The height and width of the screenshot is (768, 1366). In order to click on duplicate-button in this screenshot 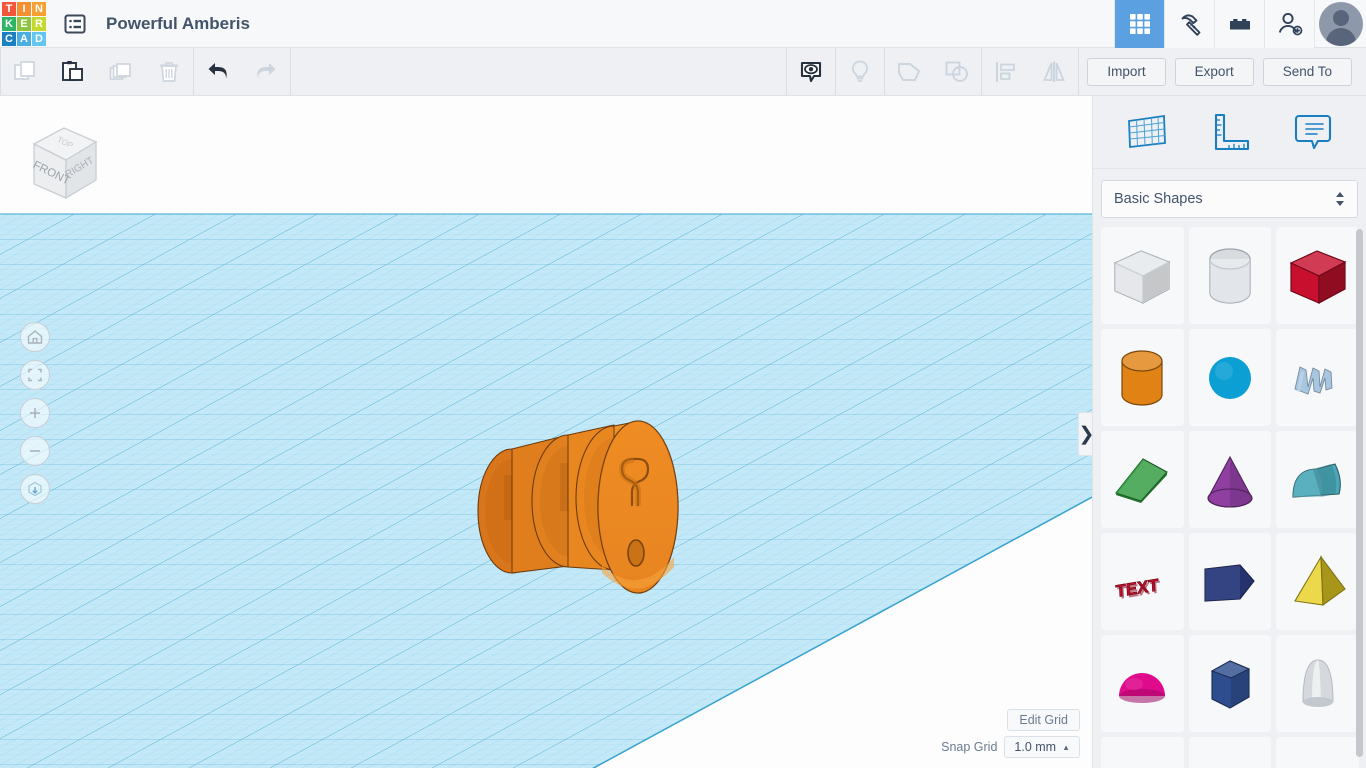, I will do `click(121, 71)`.